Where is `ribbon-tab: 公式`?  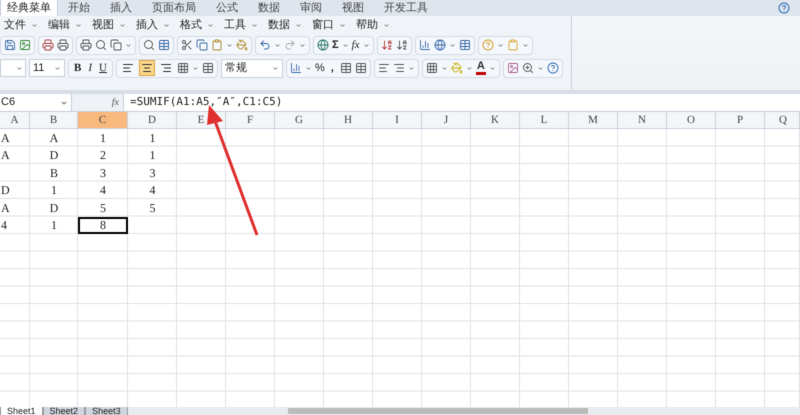 ribbon-tab: 公式 is located at coordinates (227, 8).